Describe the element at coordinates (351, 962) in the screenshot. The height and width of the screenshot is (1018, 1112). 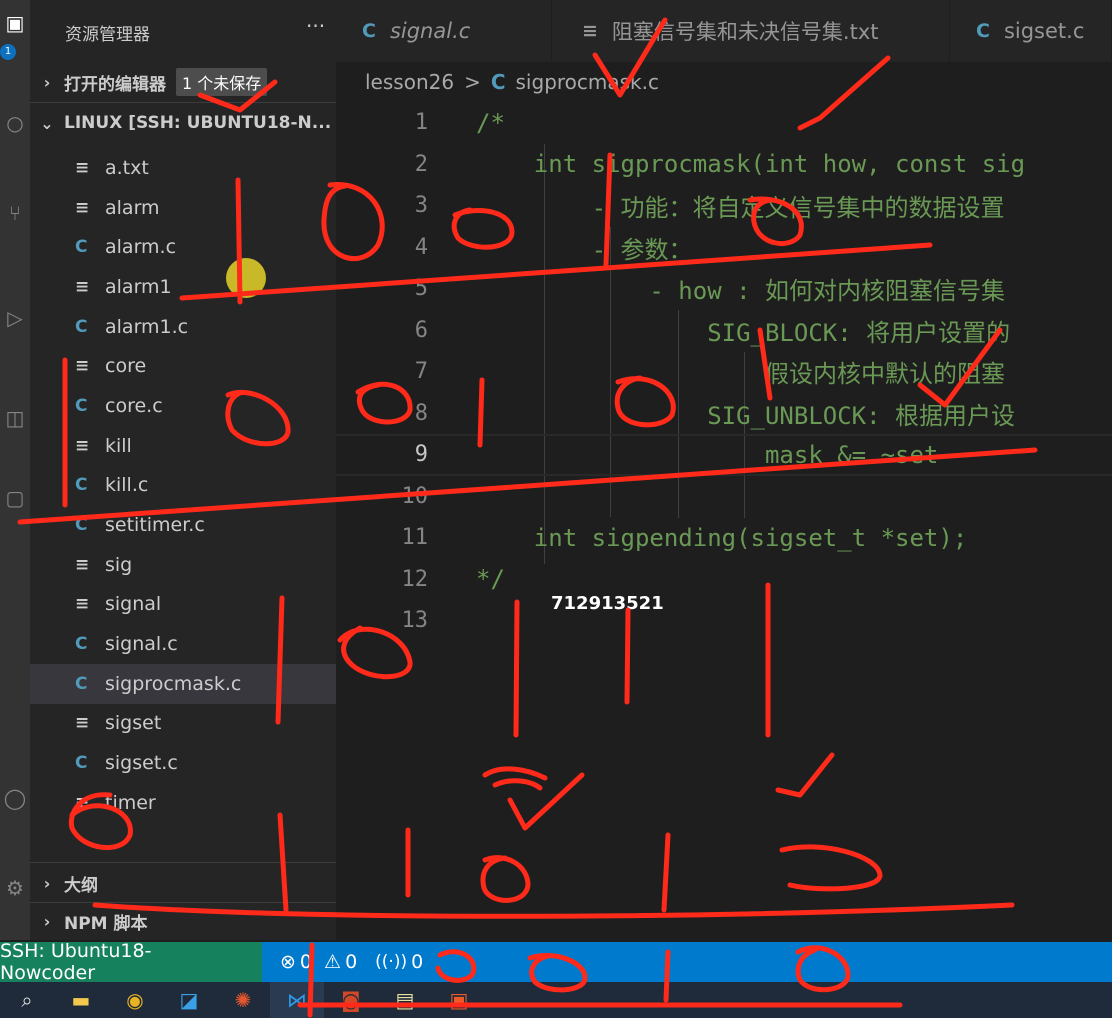
I see `warning-count: 0` at that location.